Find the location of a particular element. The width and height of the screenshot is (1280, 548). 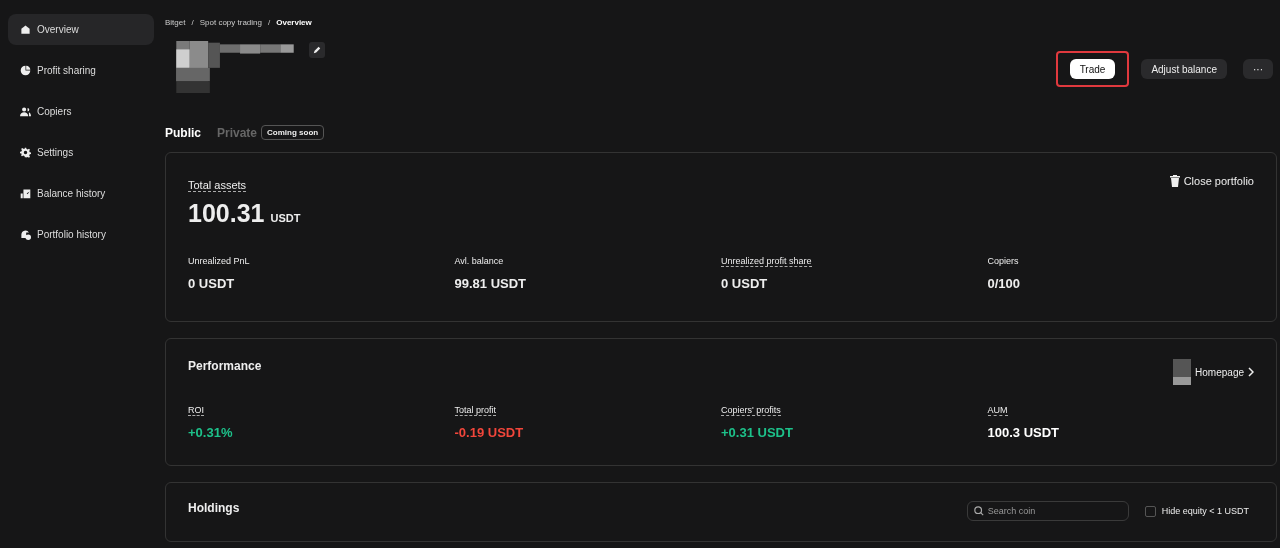

edit-button is located at coordinates (317, 50).